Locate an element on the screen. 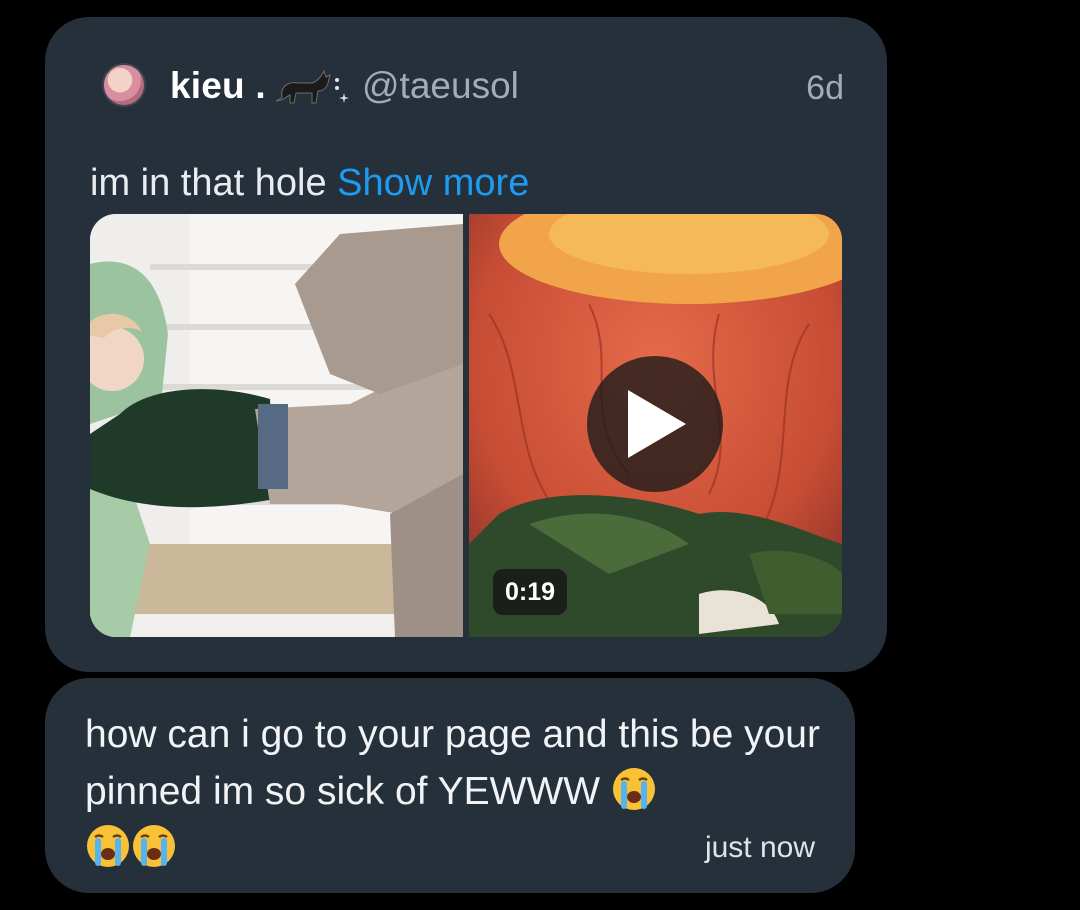 This screenshot has height=910, width=1080. quoted-post-header: kieu . @taeusol 6d is located at coordinates (473, 84).